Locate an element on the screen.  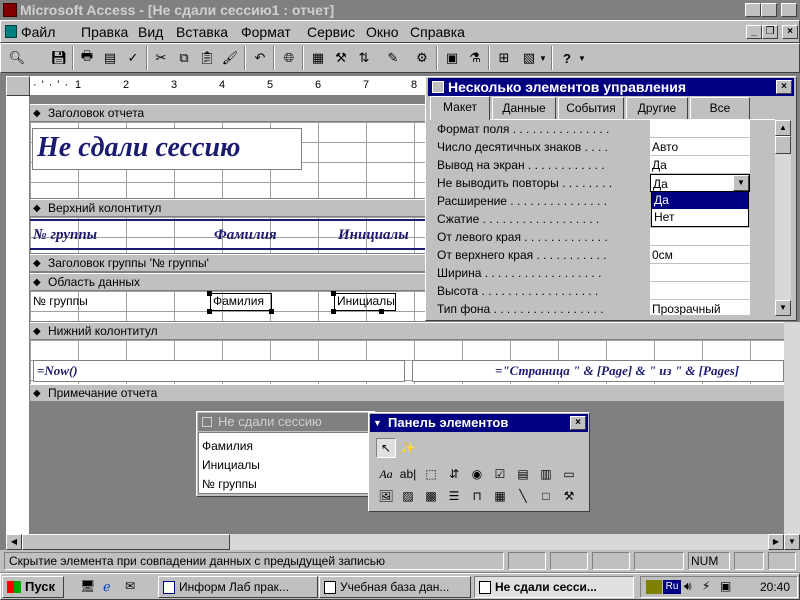
combo-box-icon: ▤ is located at coordinates (523, 474).